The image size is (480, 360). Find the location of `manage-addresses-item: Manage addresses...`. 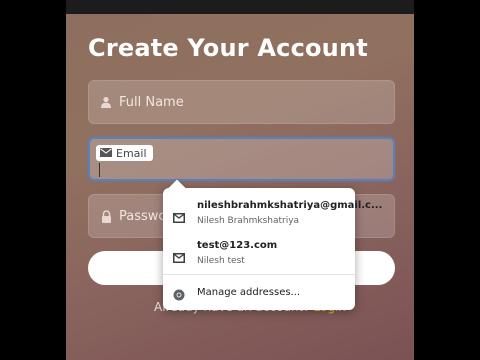

manage-addresses-item: Manage addresses... is located at coordinates (259, 293).